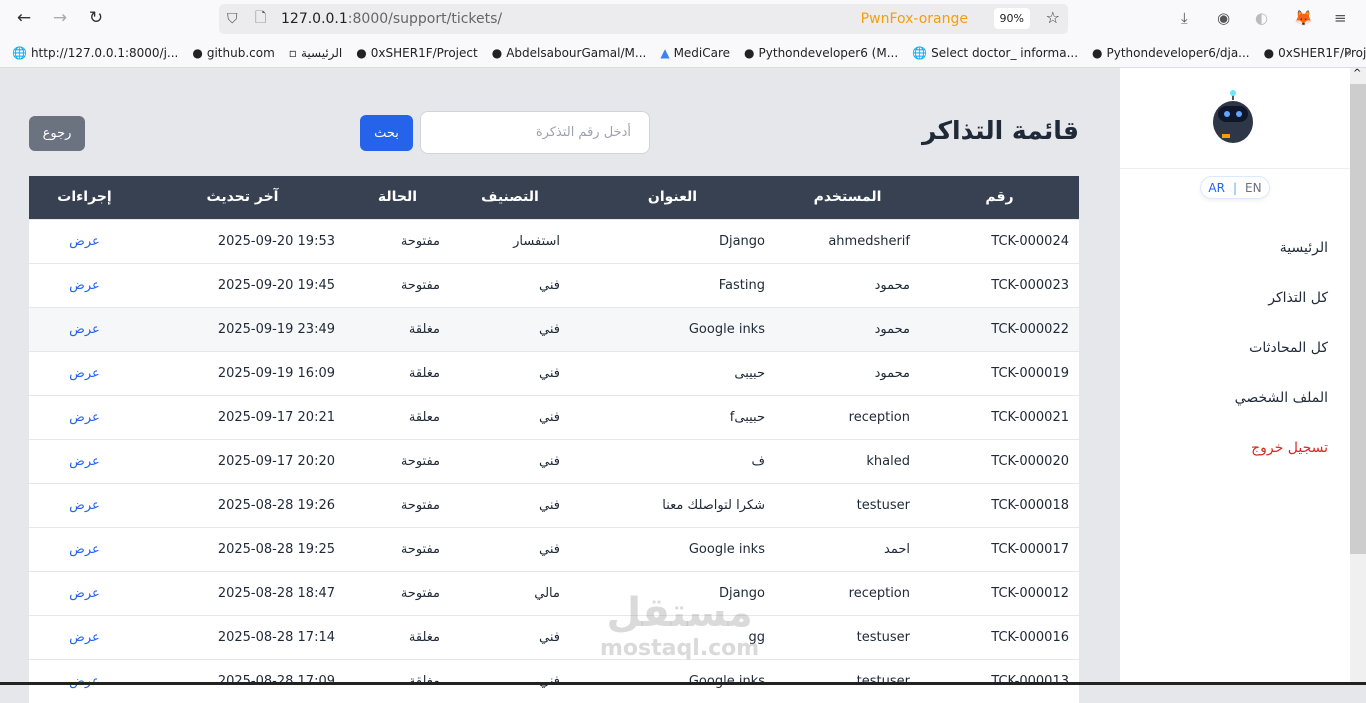  Describe the element at coordinates (510, 592) in the screenshot. I see `cell-category: مالي` at that location.